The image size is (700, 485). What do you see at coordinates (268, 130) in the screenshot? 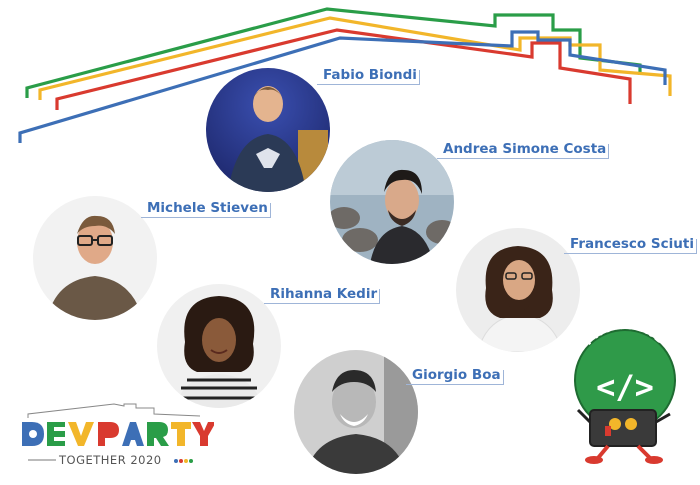
I see `speaker-photo-fabio-biondi` at bounding box center [268, 130].